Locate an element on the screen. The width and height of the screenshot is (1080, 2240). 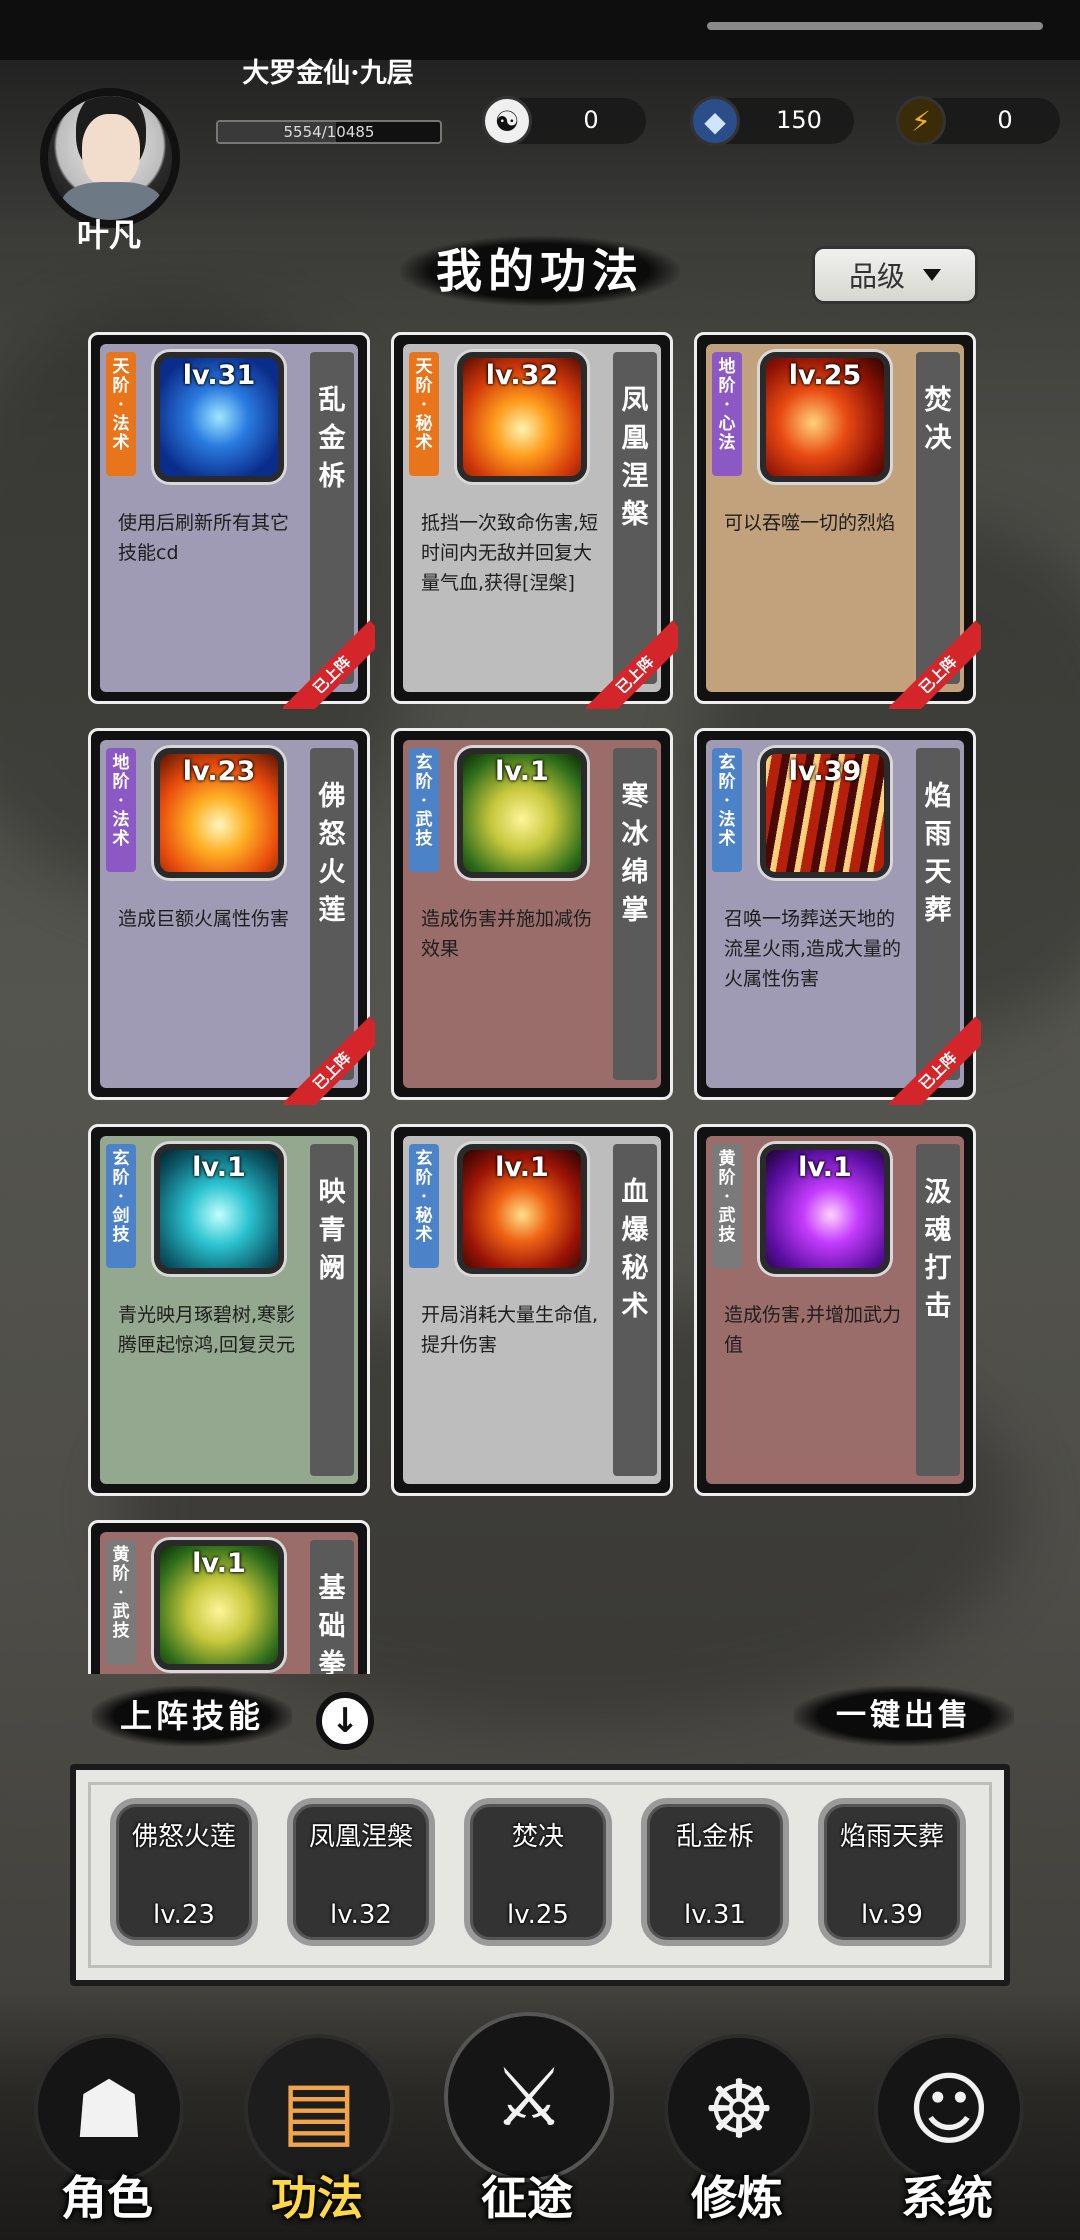
skill-card: 黄阶 · 武技 lv.1 汲魂打击造成伤害,并增加武力值 is located at coordinates (835, 1310).